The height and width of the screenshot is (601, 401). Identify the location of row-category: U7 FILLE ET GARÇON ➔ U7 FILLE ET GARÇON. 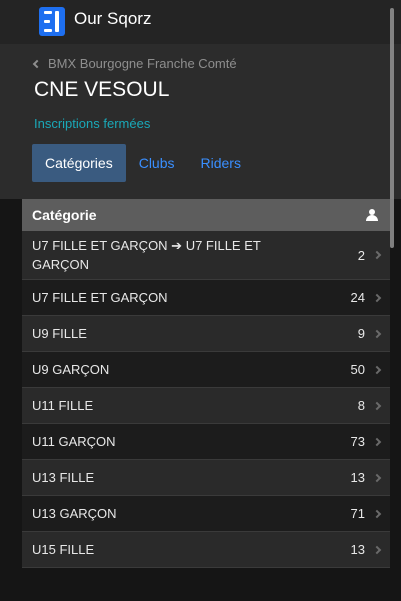
(146, 255).